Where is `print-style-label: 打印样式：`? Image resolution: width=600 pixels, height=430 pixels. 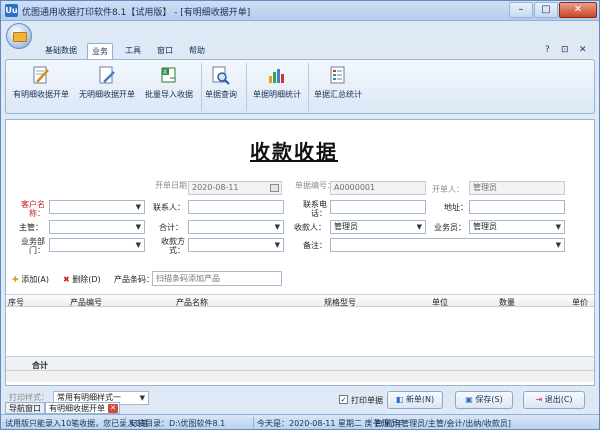
print-style-label: 打印样式： is located at coordinates (29, 397).